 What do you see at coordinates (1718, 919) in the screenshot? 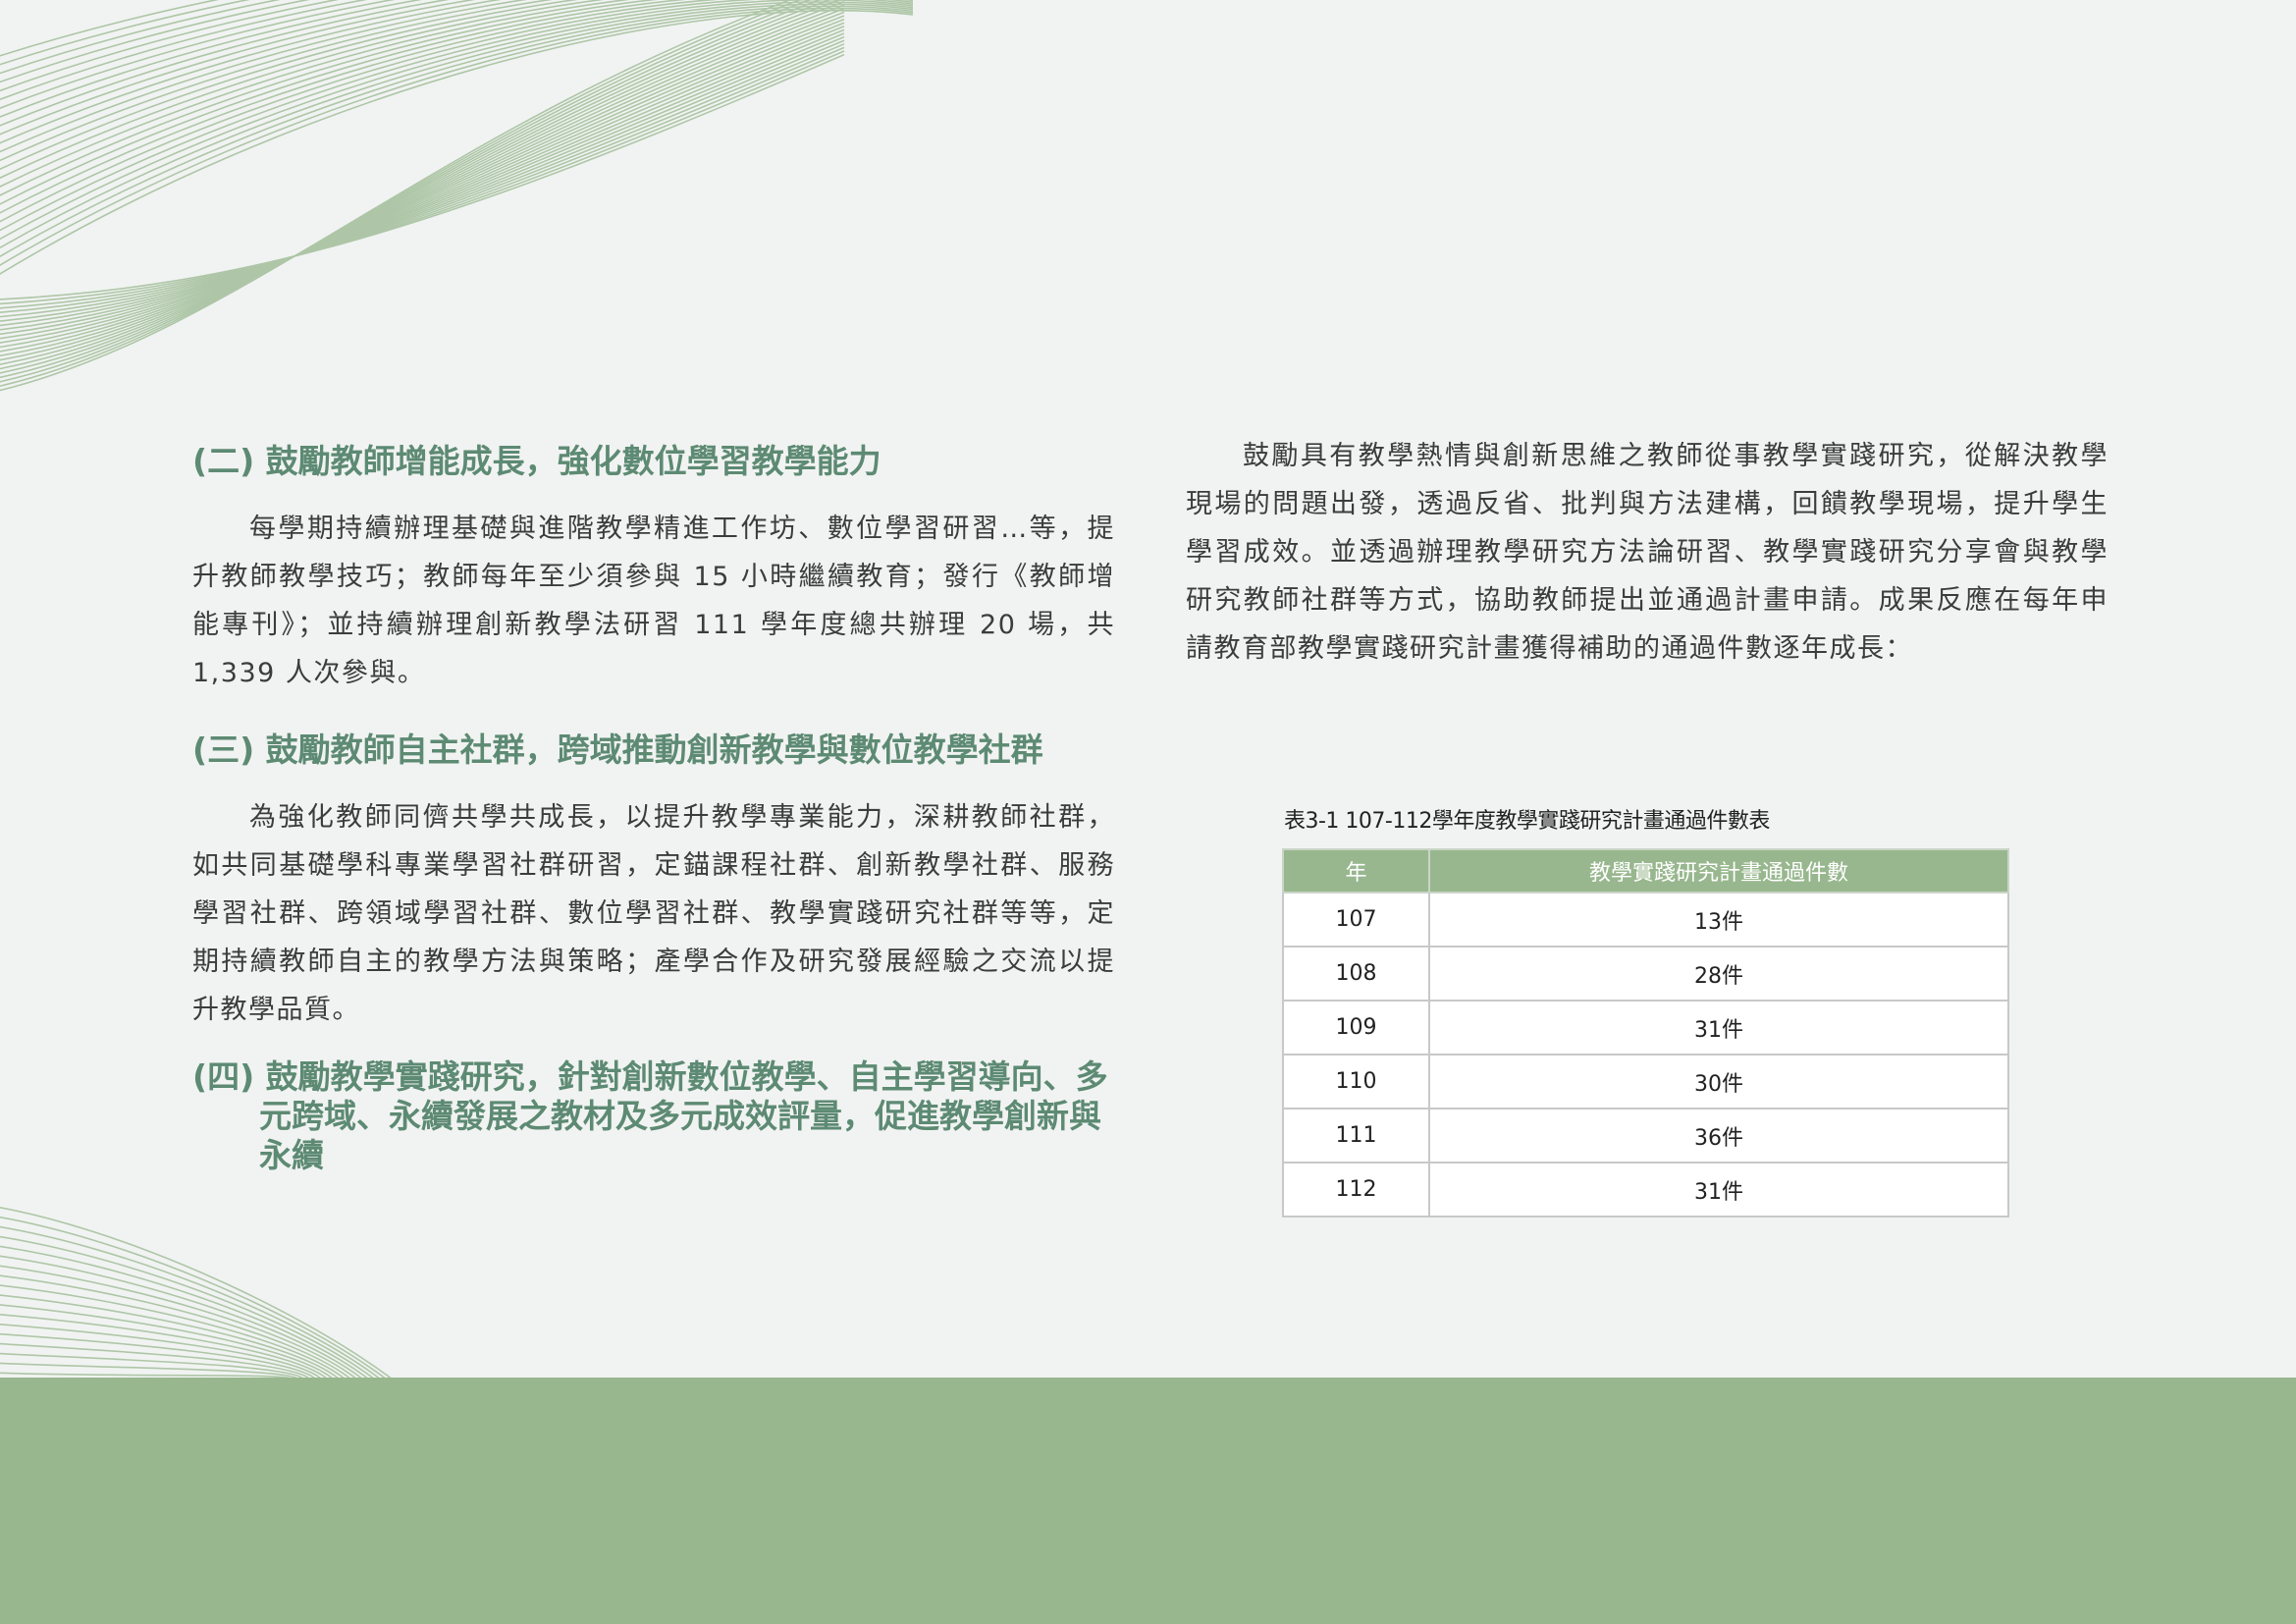
I see `count-cell: 13件` at bounding box center [1718, 919].